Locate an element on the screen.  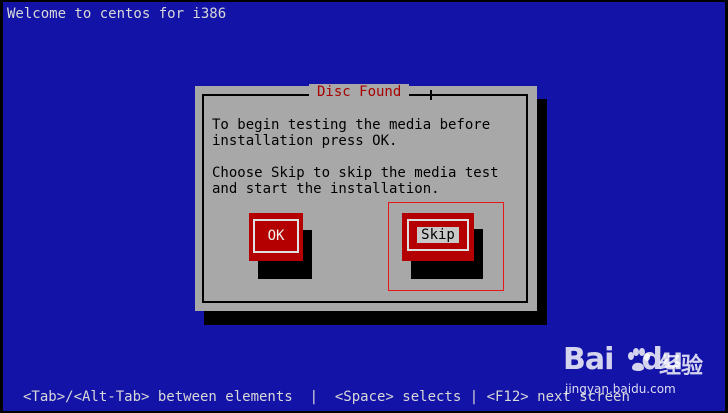
message-line-3: Choose Skip to skip the media test is located at coordinates (355, 173).